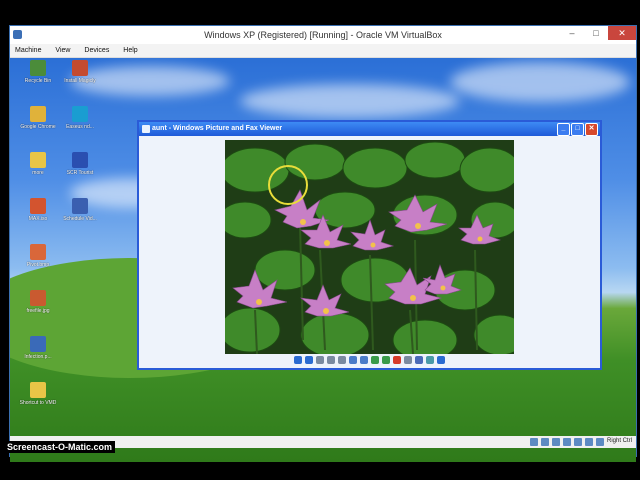 The height and width of the screenshot is (480, 640). What do you see at coordinates (28, 50) in the screenshot?
I see `menu-machine: Machine` at bounding box center [28, 50].